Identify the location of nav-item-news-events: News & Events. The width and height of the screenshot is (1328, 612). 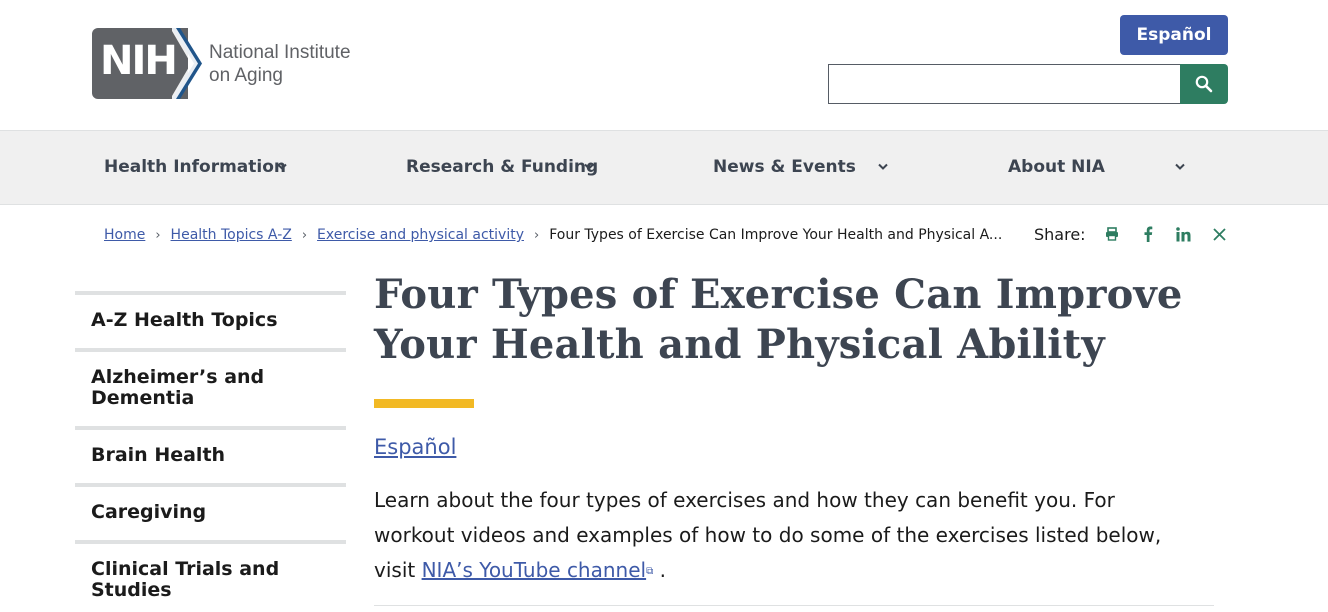
(784, 167).